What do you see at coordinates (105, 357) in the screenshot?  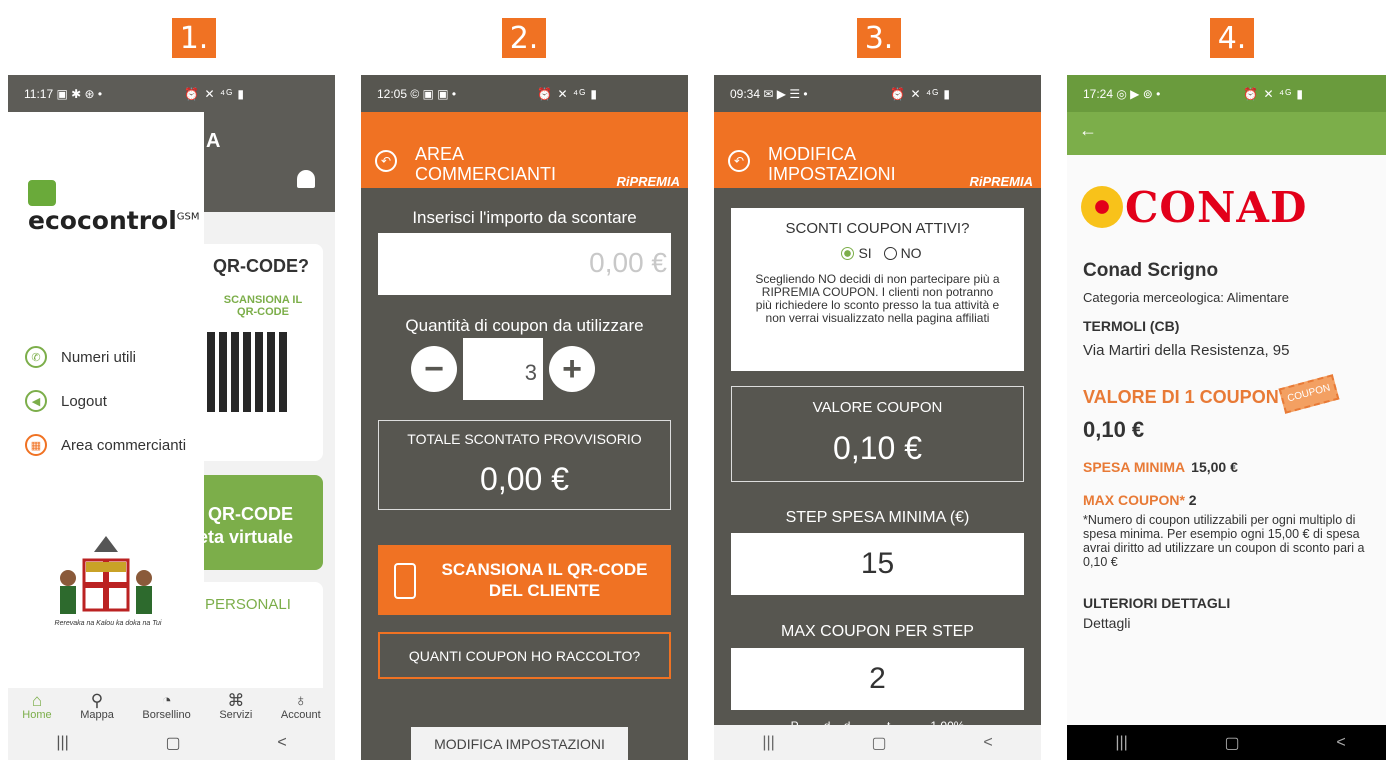 I see `menu-item-numeri-utili: ✆ Numeri utili` at bounding box center [105, 357].